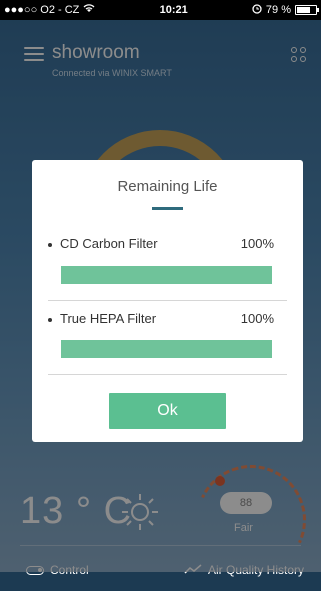  Describe the element at coordinates (173, 10) in the screenshot. I see `clock: 10:21` at that location.